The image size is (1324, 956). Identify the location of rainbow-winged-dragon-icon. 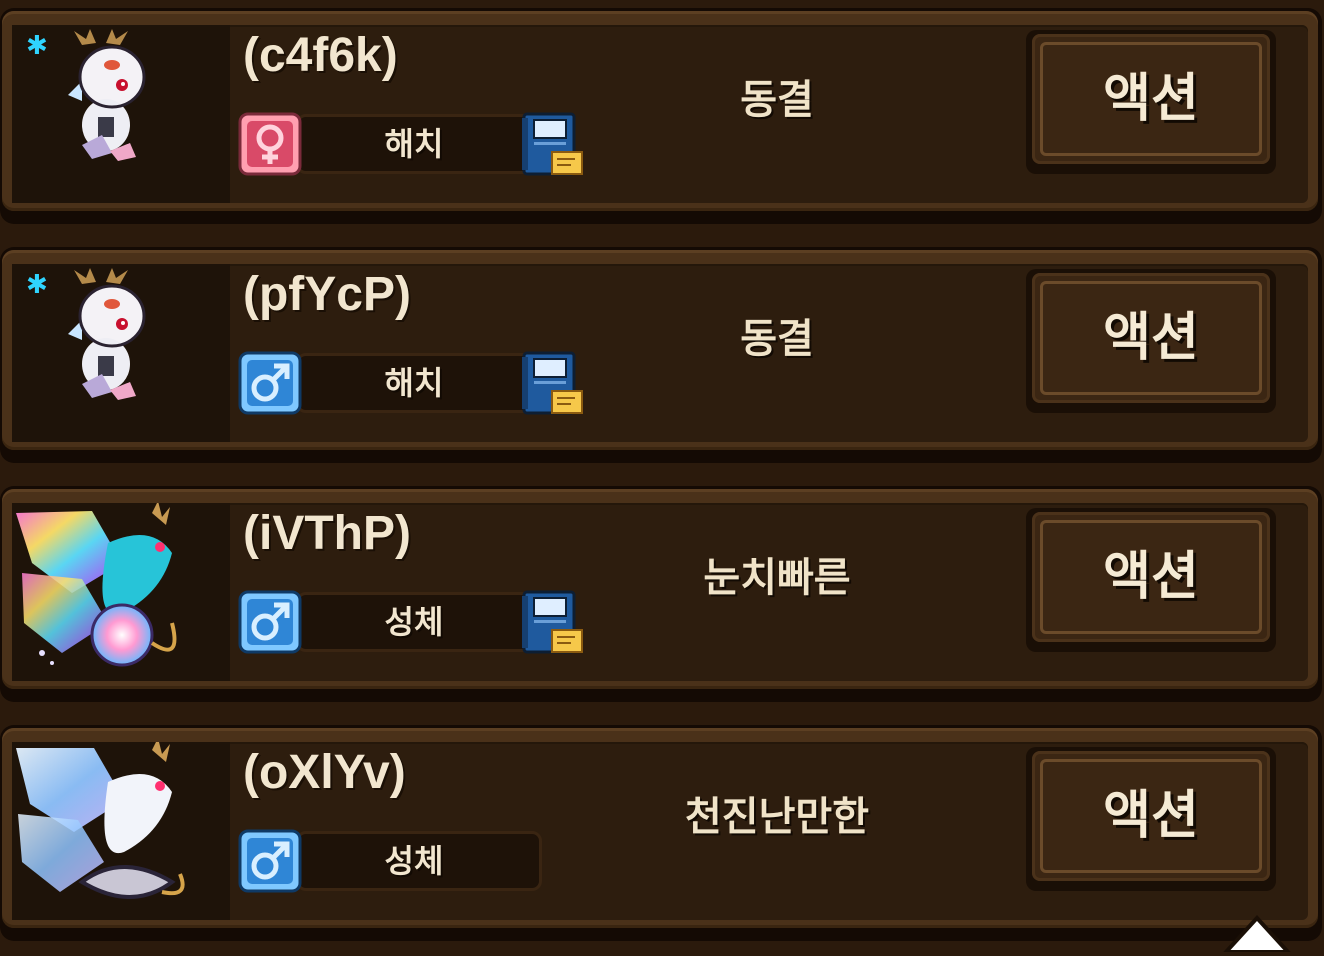
(96, 585).